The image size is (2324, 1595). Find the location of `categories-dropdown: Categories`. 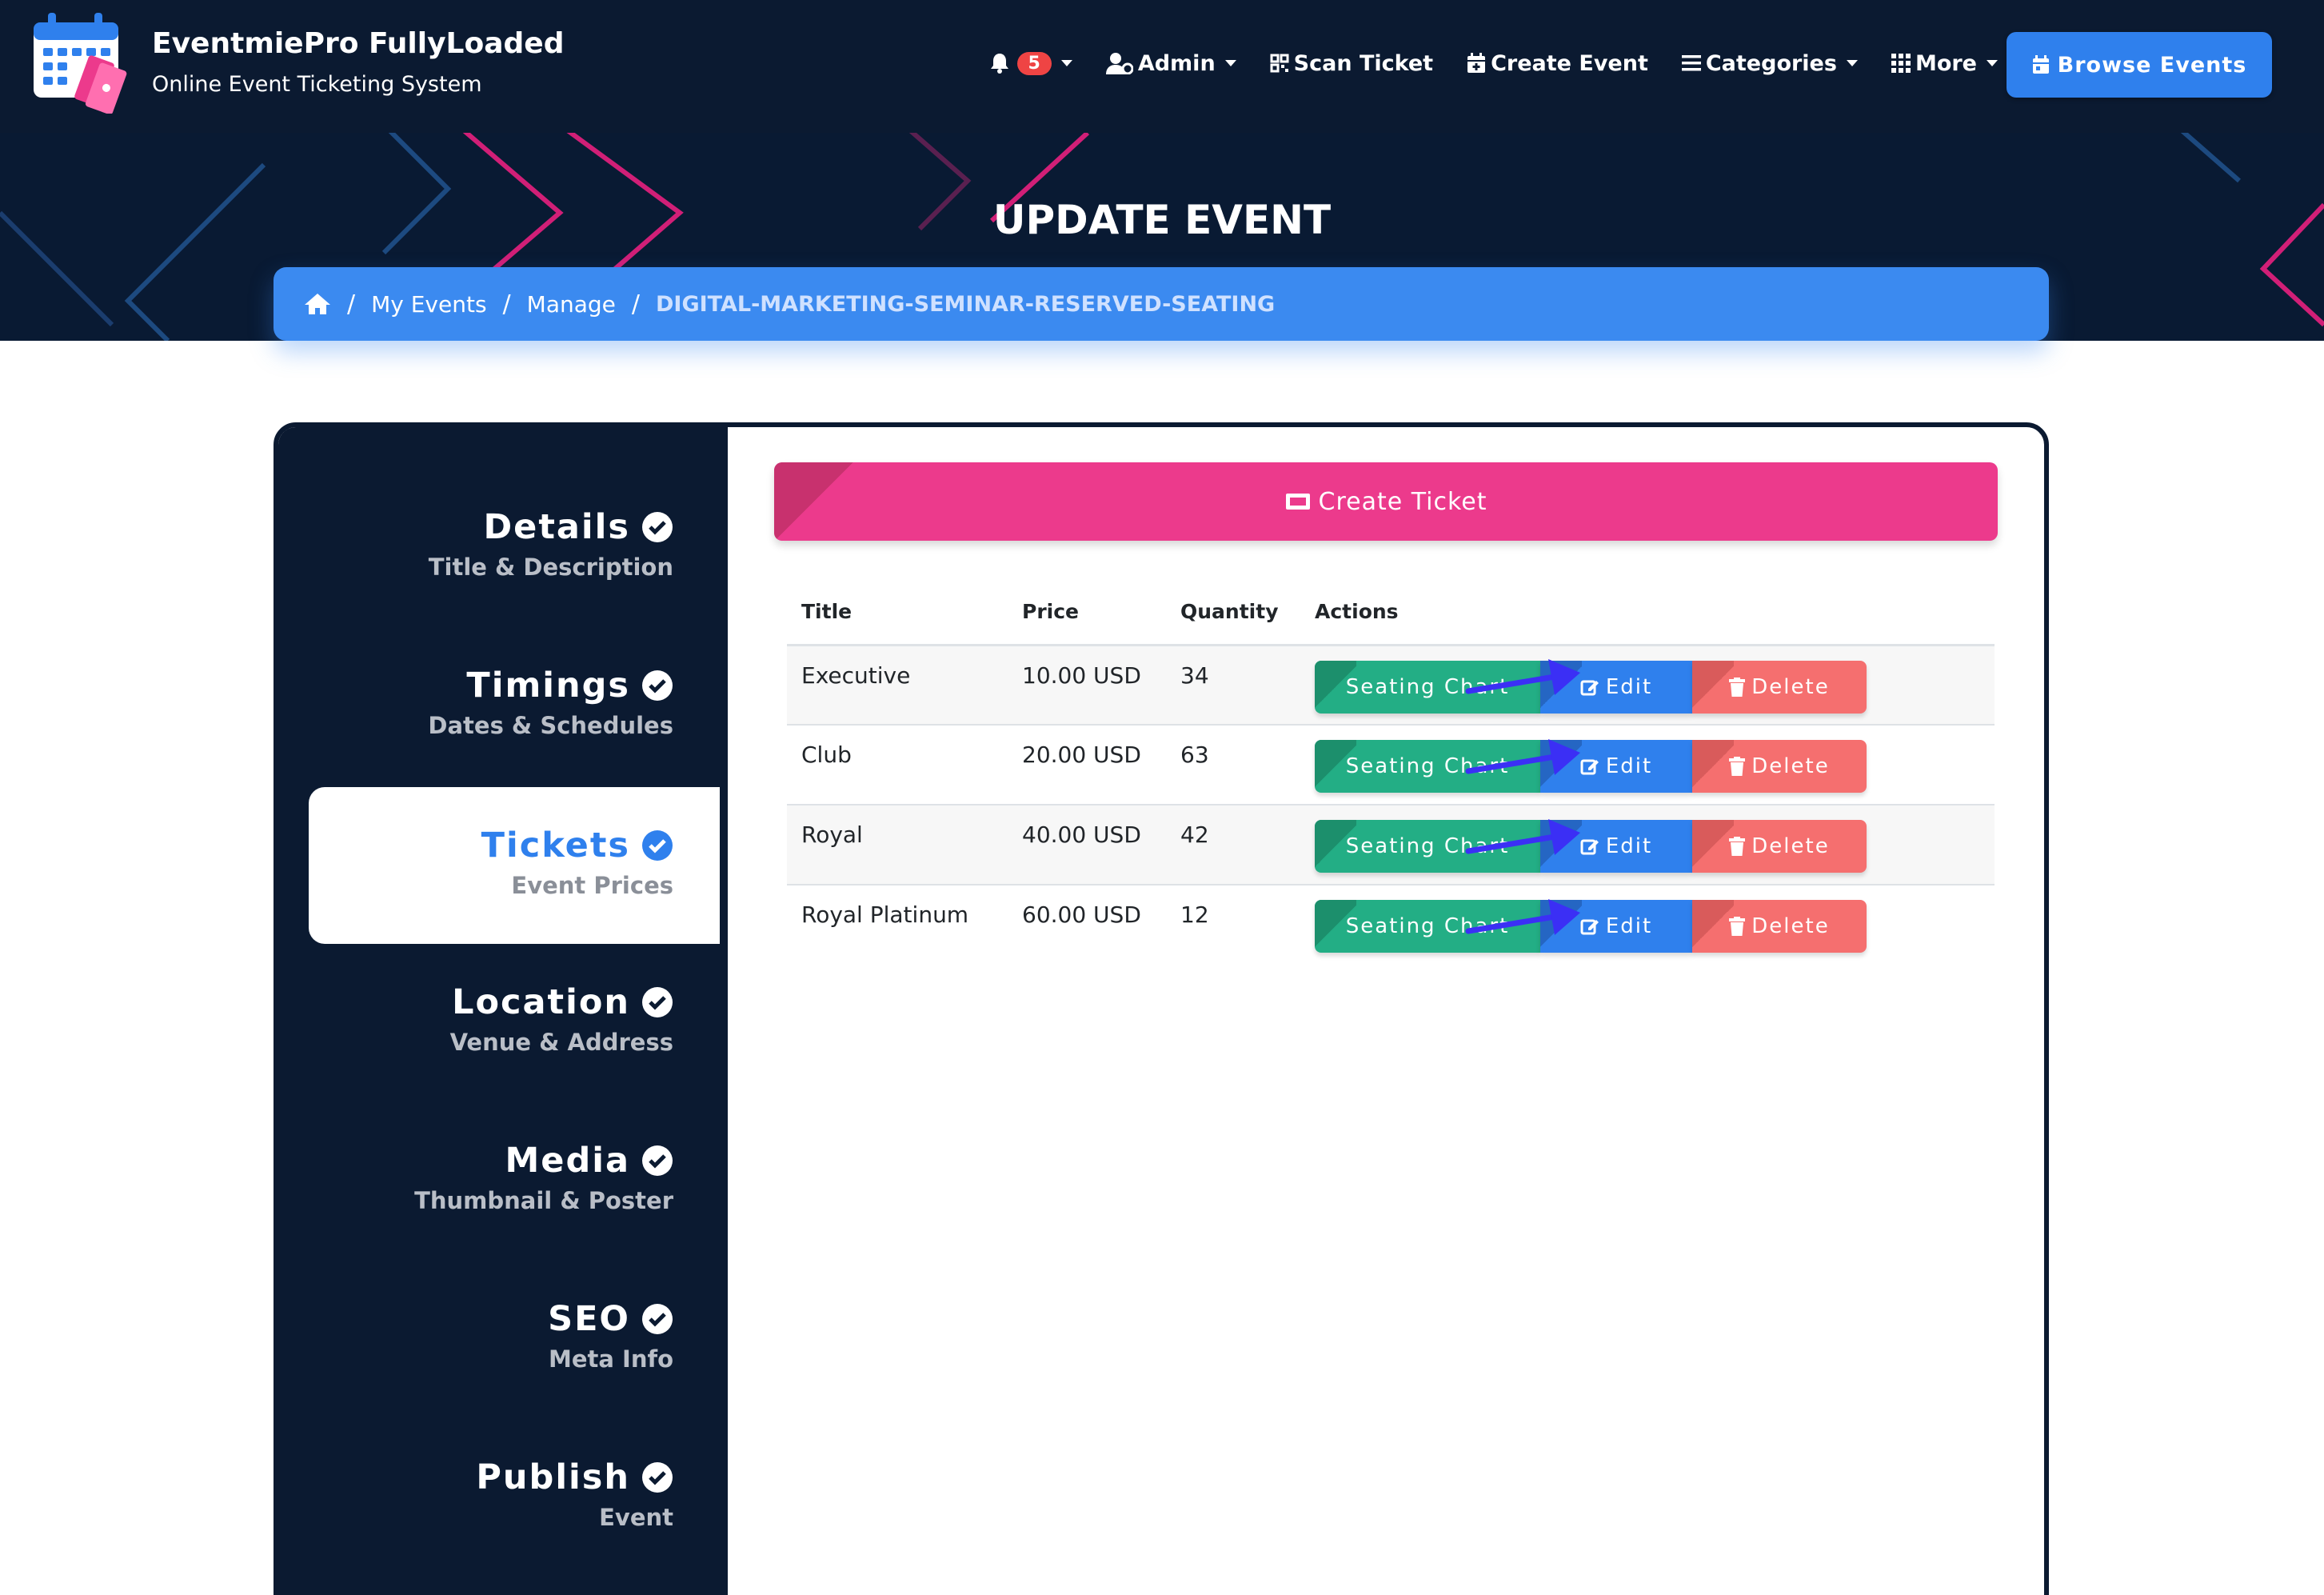

categories-dropdown: Categories is located at coordinates (1769, 63).